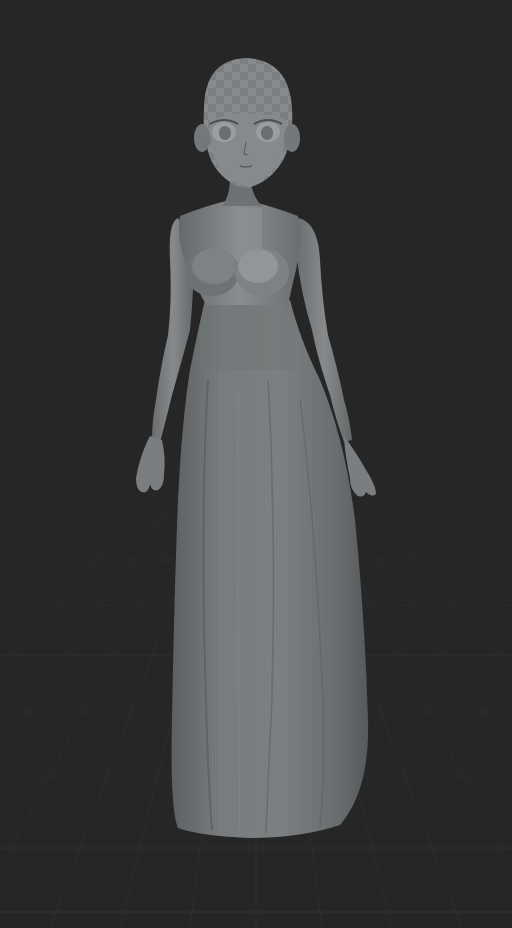 The height and width of the screenshot is (928, 512). What do you see at coordinates (247, 123) in the screenshot?
I see `head` at bounding box center [247, 123].